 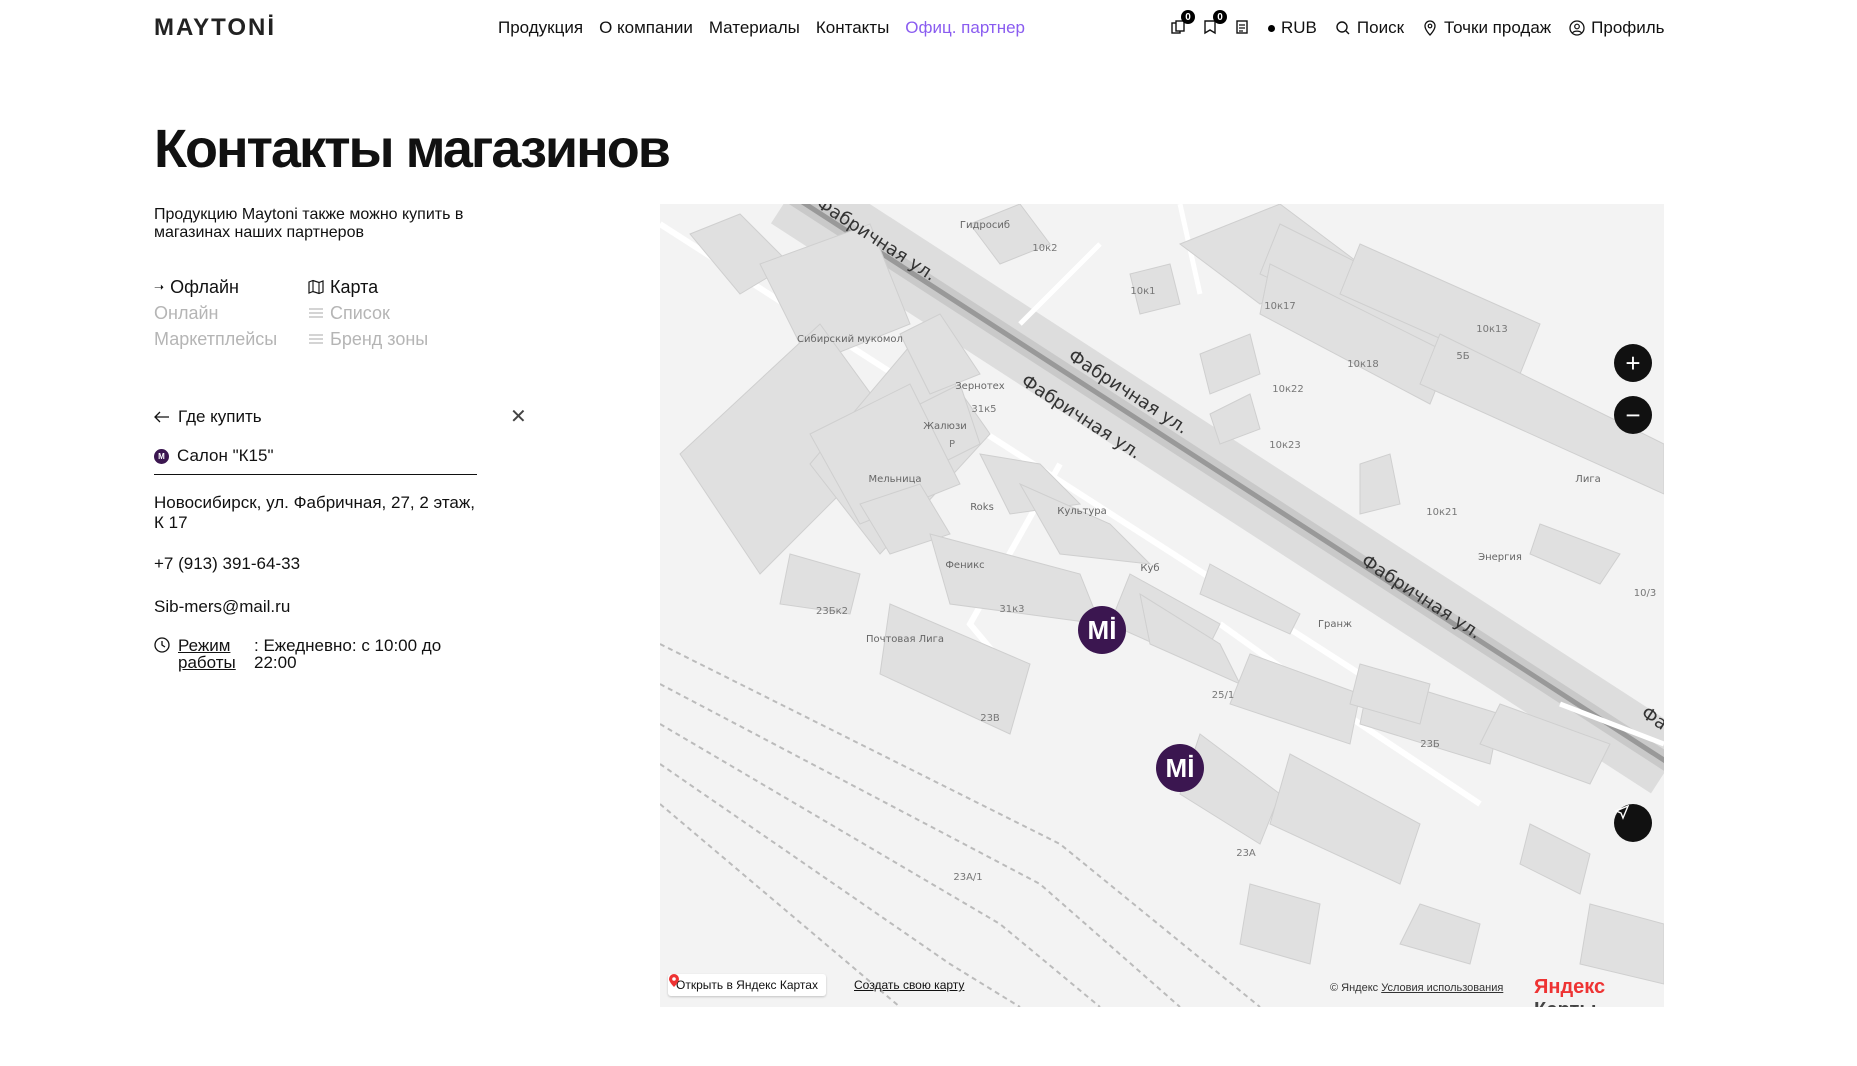 I want to click on maytoni-marker-icon: M, so click(x=161, y=456).